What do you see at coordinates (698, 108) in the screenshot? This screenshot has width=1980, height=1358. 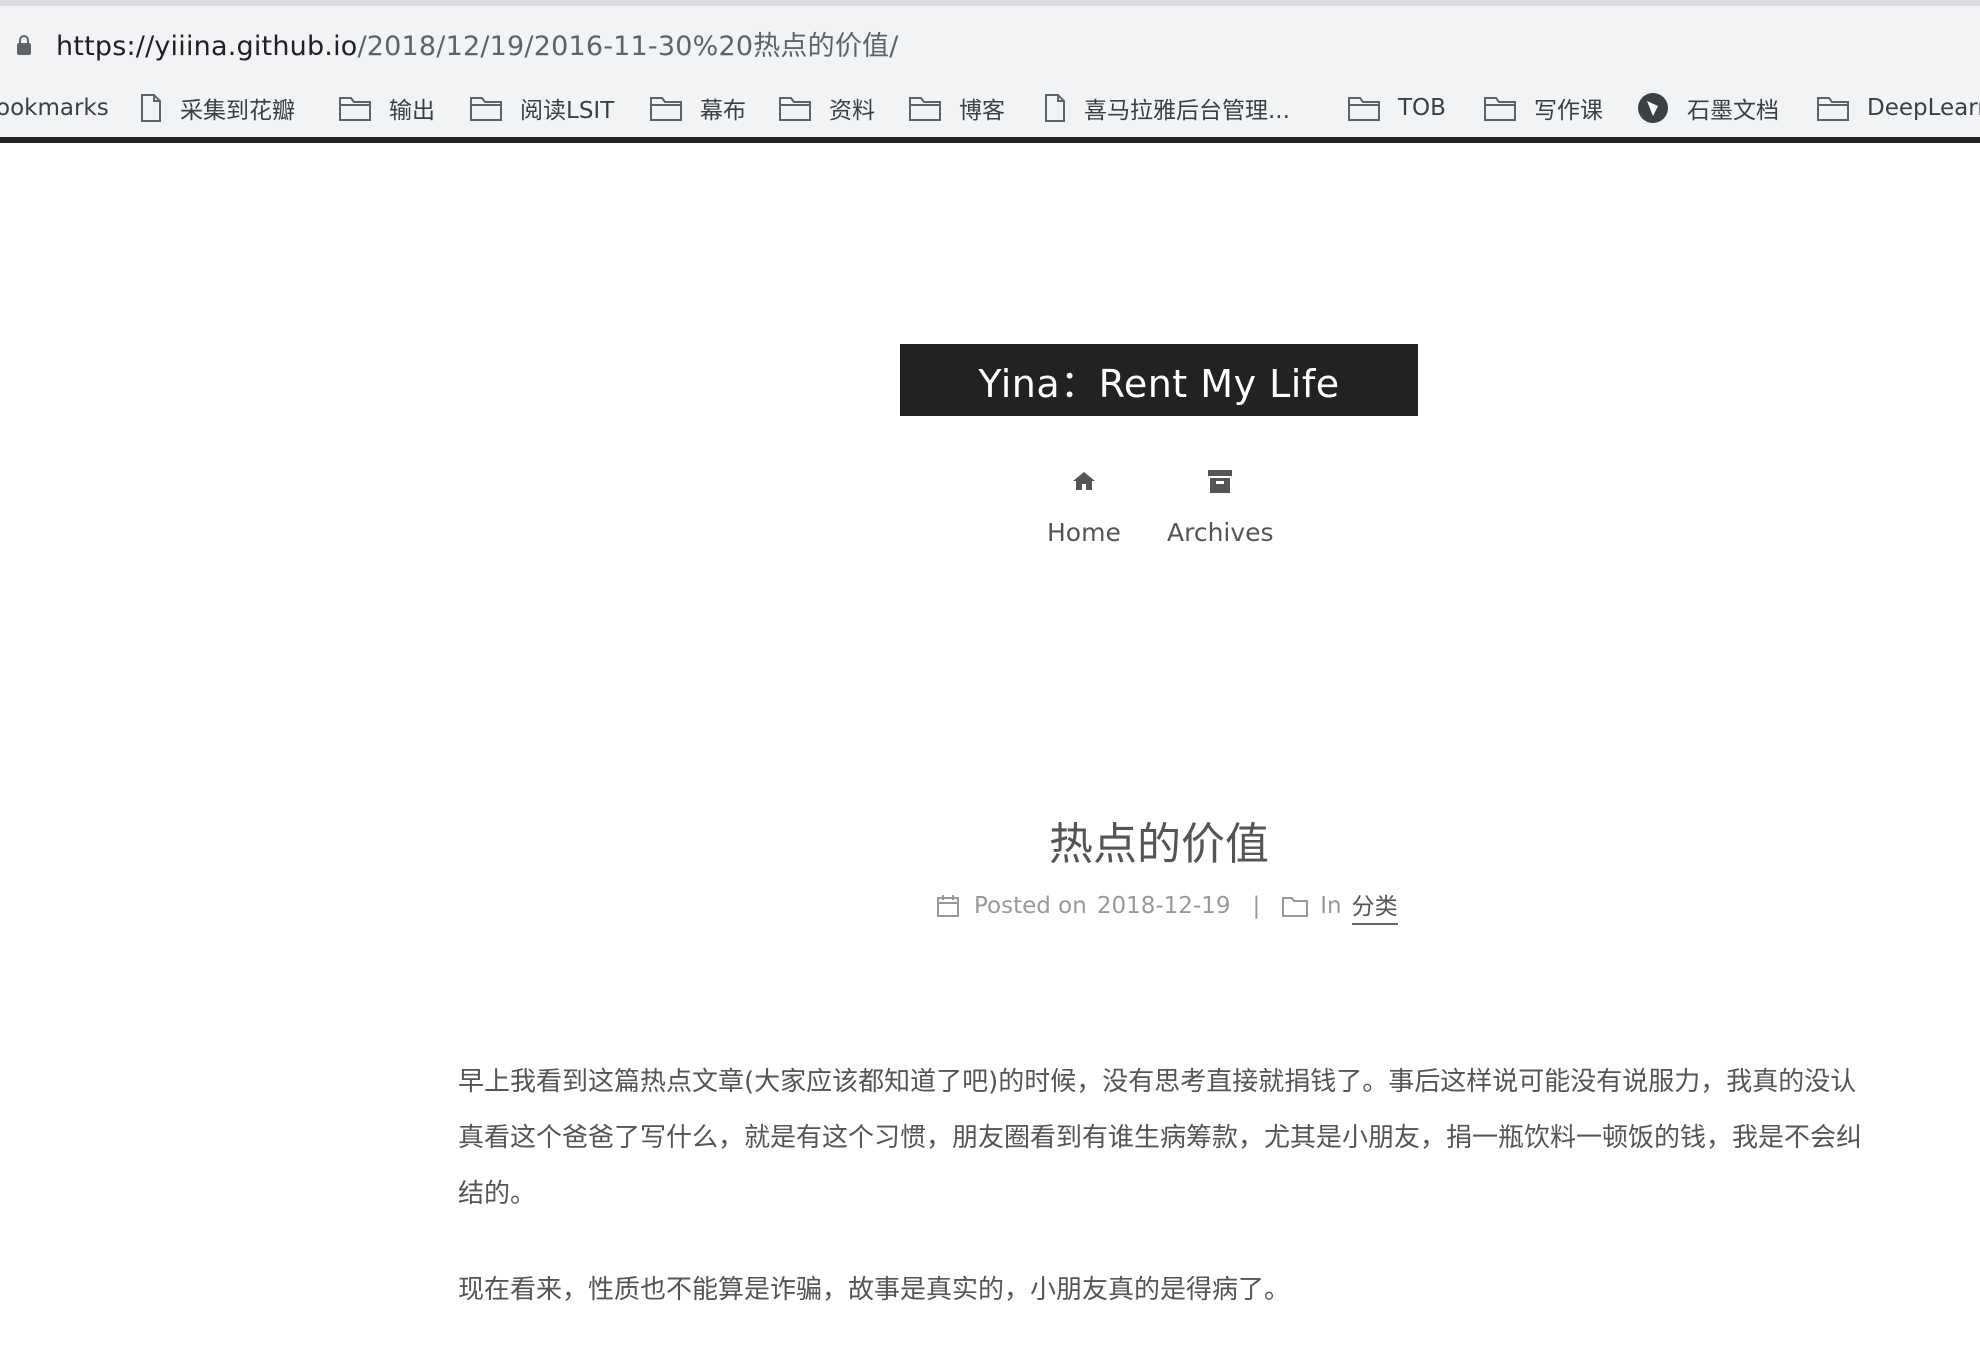 I see `bookmark-item-mubu: 幕布` at bounding box center [698, 108].